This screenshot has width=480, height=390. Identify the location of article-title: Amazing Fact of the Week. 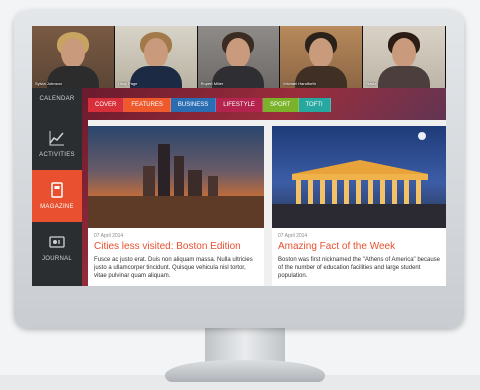
(360, 246).